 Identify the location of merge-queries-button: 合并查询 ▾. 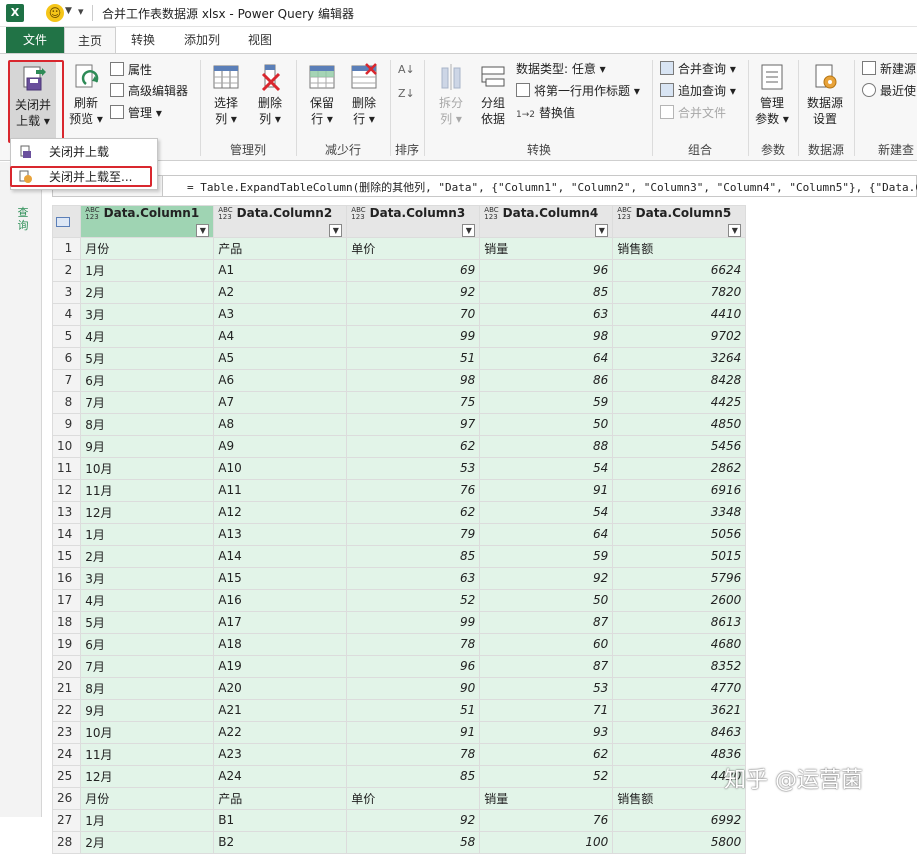
(698, 69).